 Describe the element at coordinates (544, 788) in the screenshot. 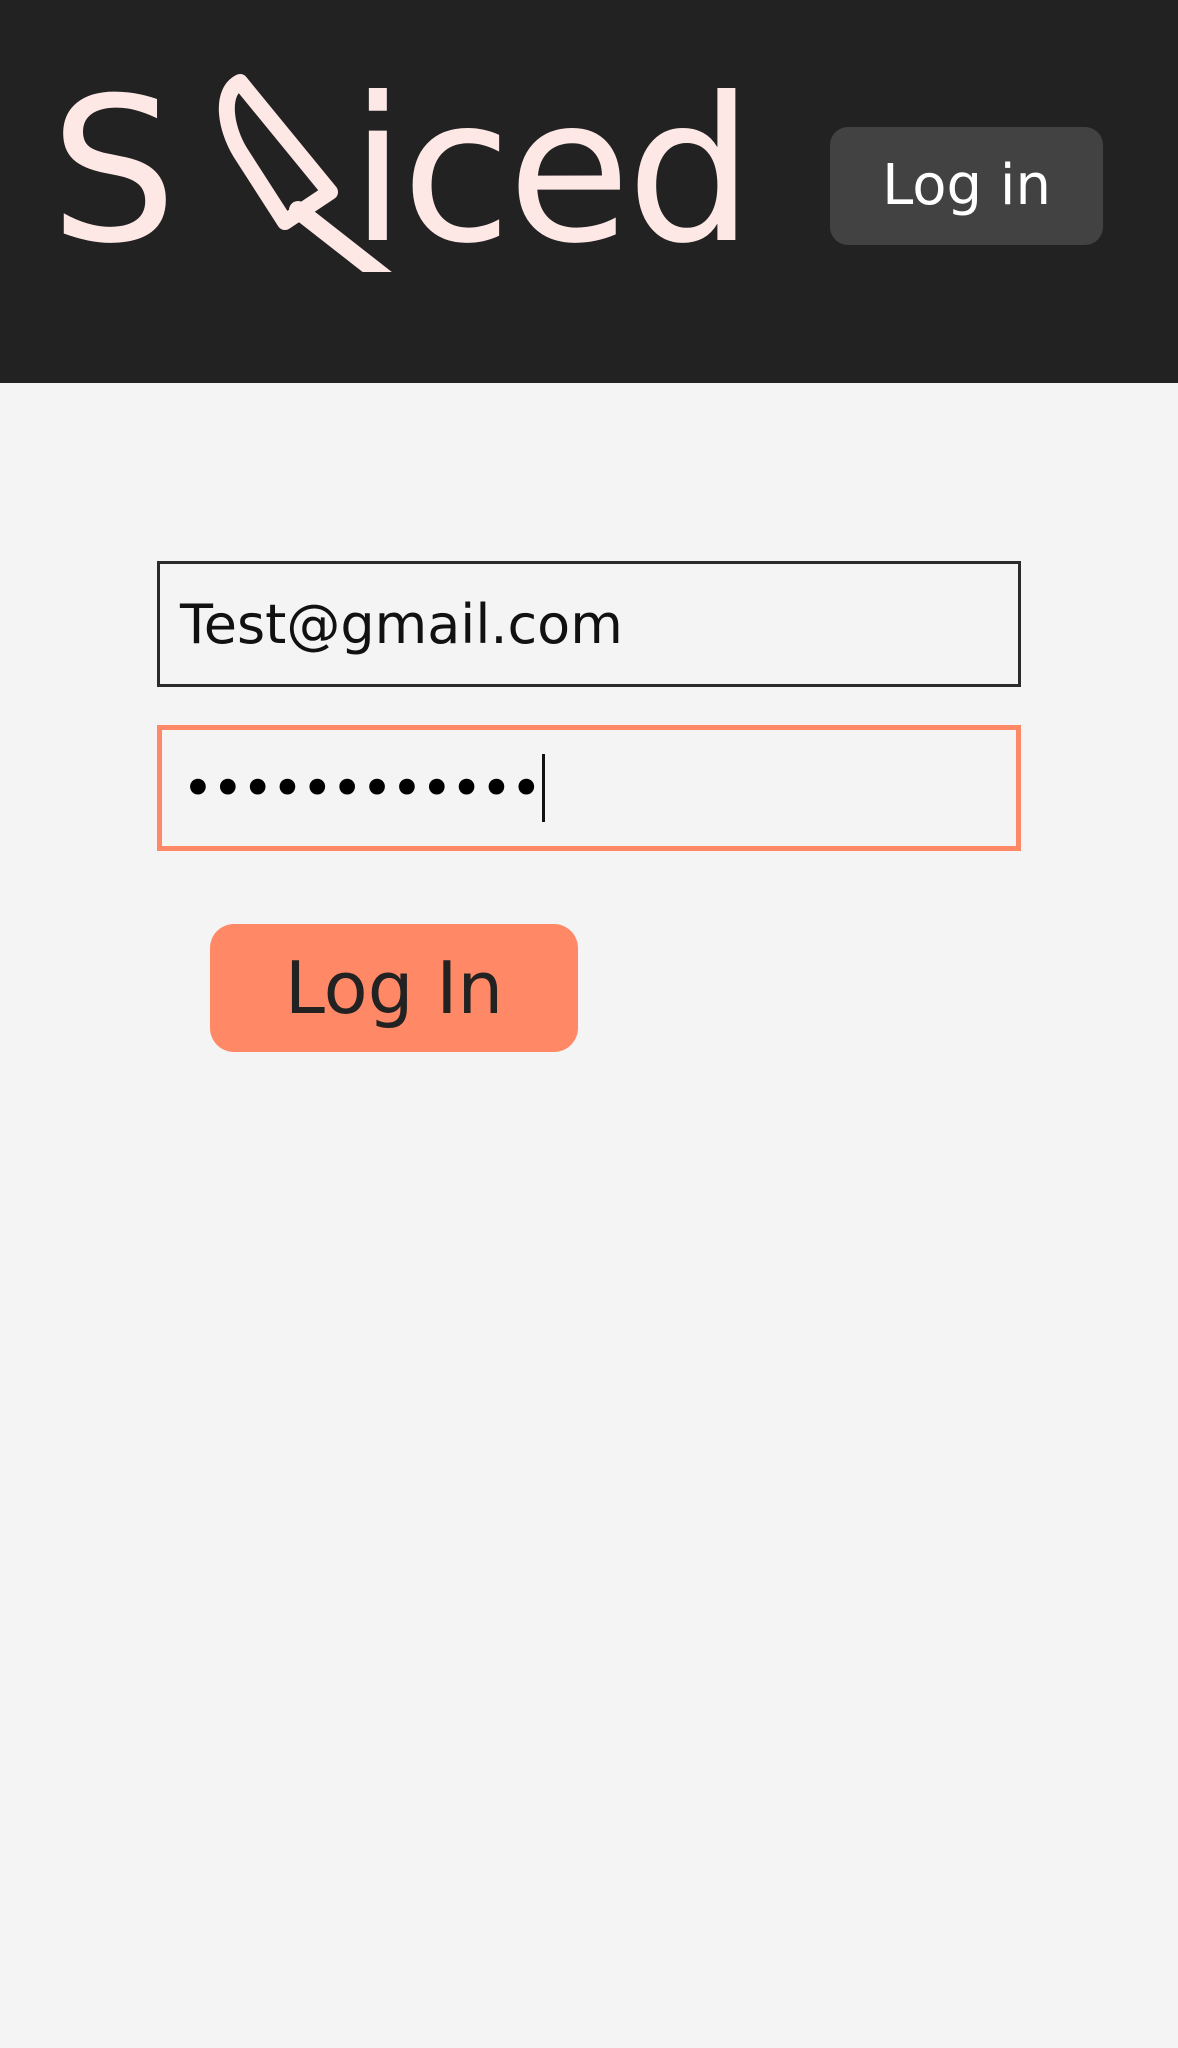

I see `text-caret` at that location.